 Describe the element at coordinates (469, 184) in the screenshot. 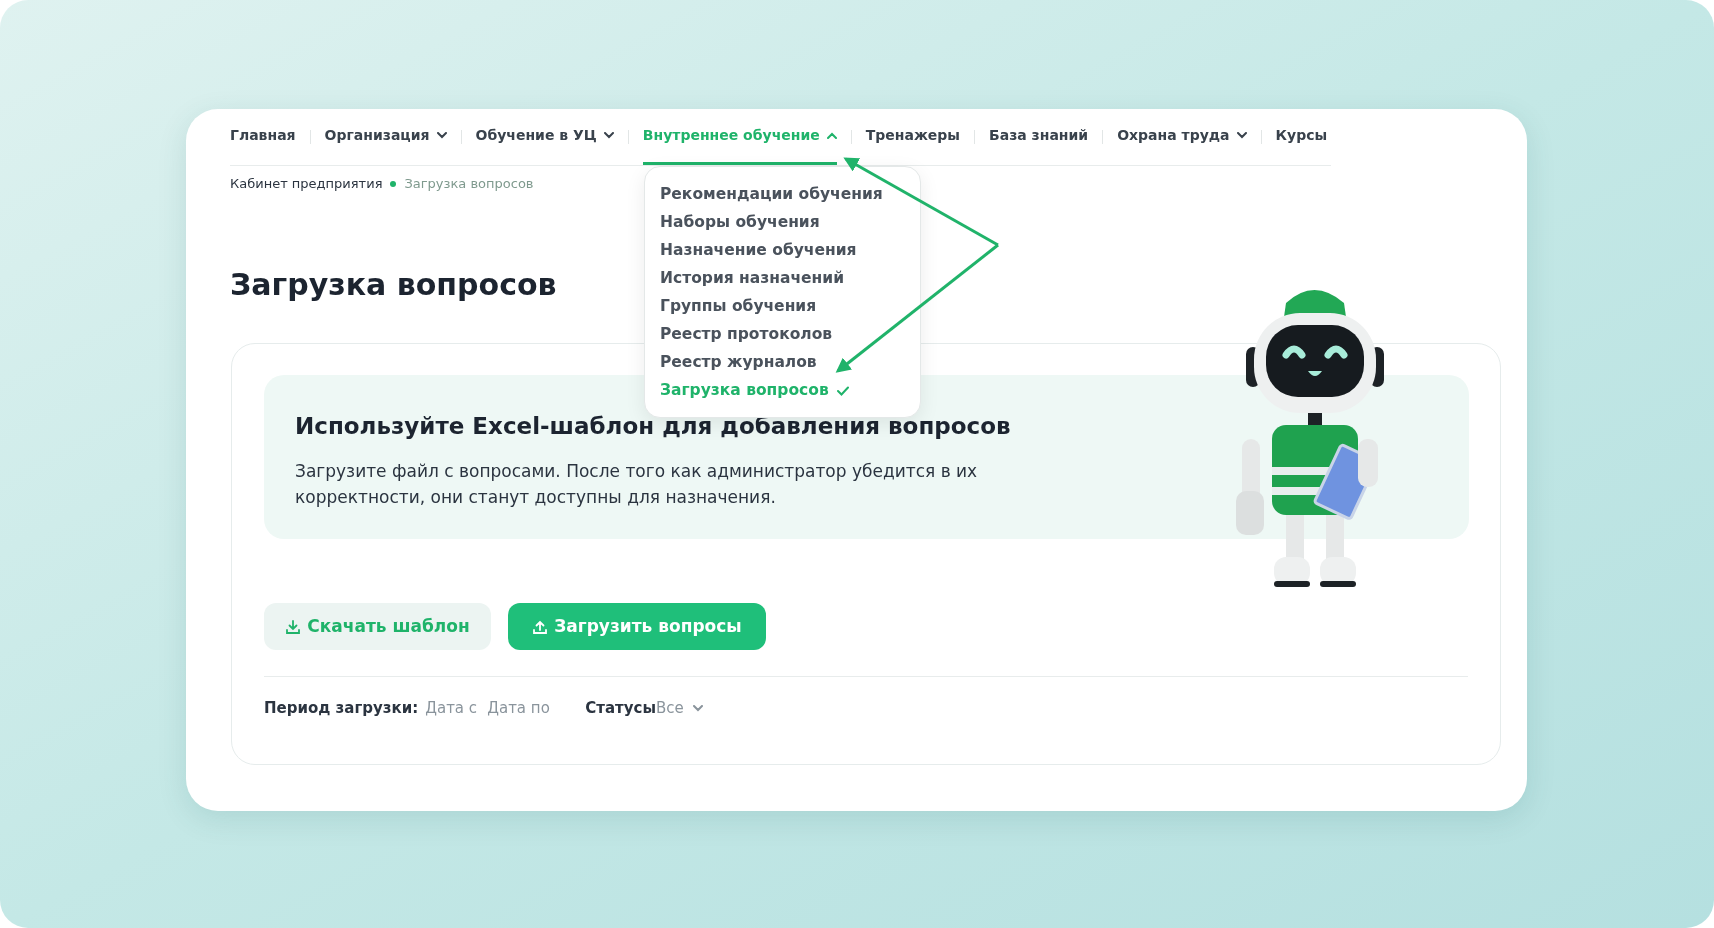

I see `breadcrumb-current: Загрузка вопросов` at that location.